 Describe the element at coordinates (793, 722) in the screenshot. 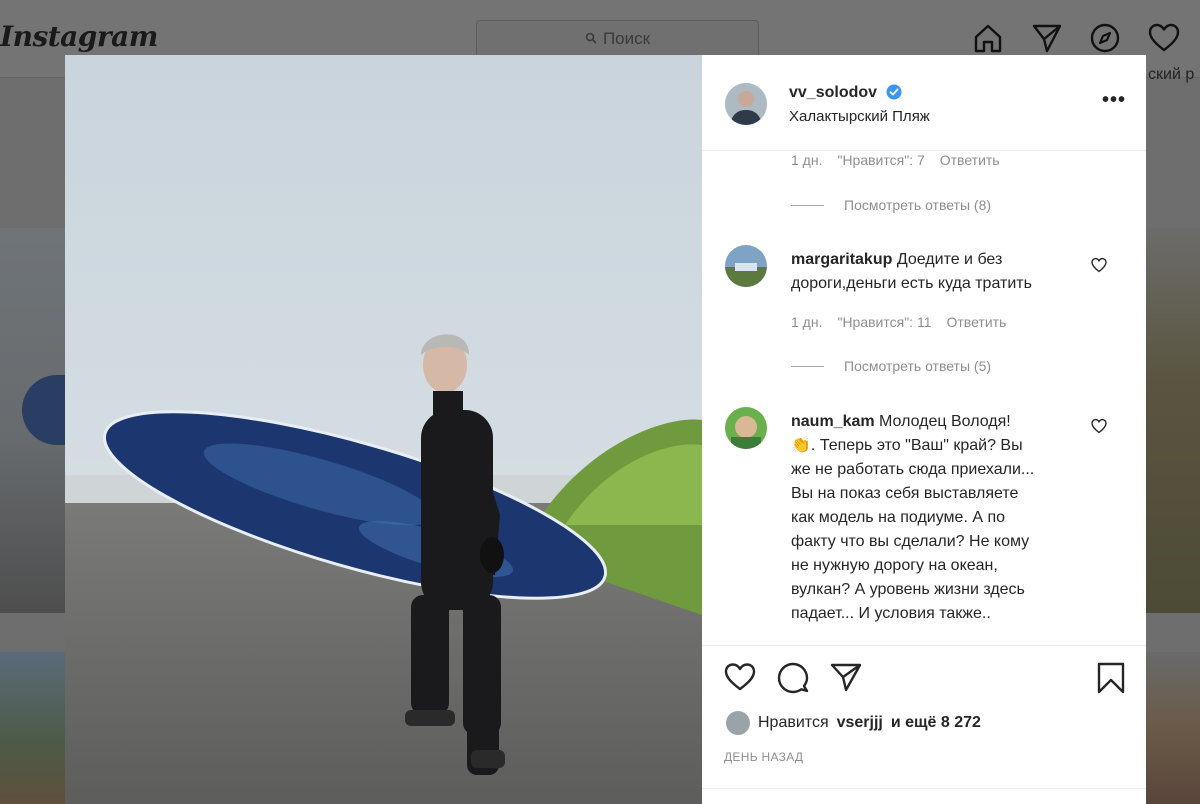

I see `likes-prefix: Нравится` at that location.